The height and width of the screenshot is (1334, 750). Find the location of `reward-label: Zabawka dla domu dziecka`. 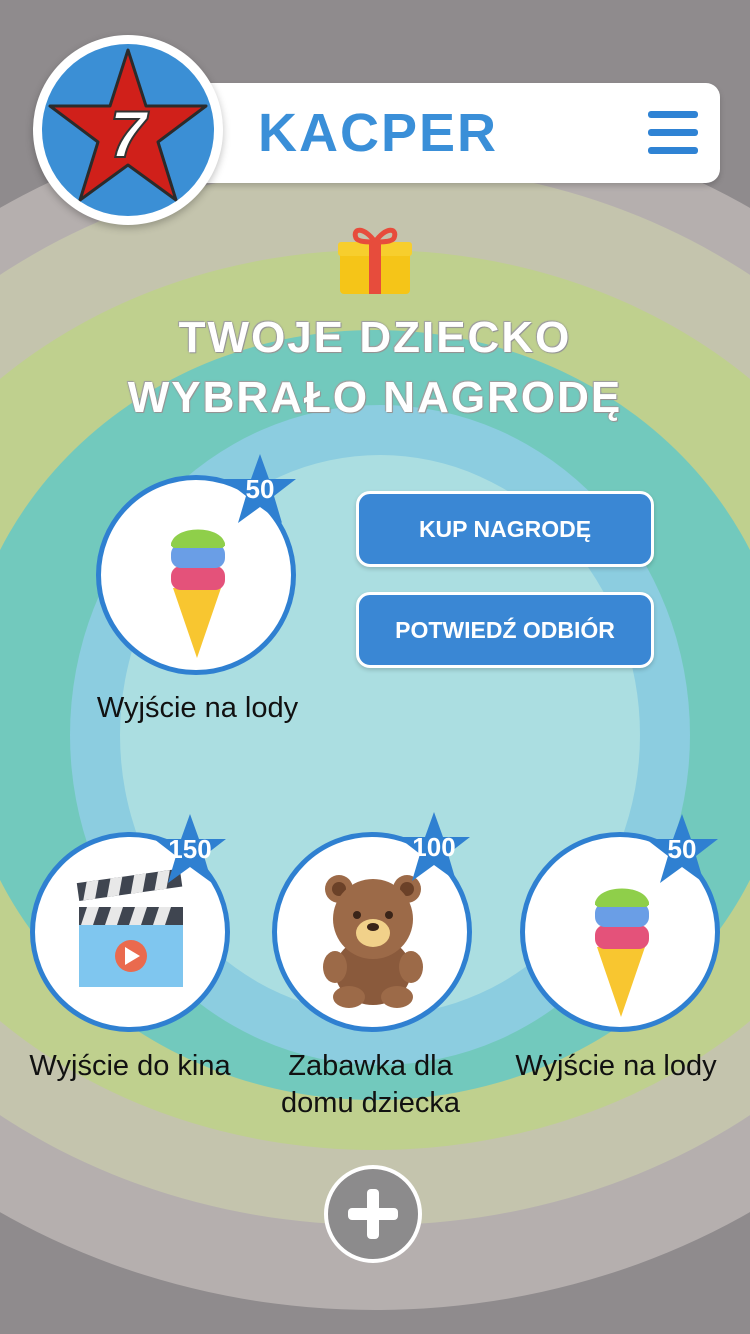

reward-label: Zabawka dla domu dziecka is located at coordinates (370, 1084).